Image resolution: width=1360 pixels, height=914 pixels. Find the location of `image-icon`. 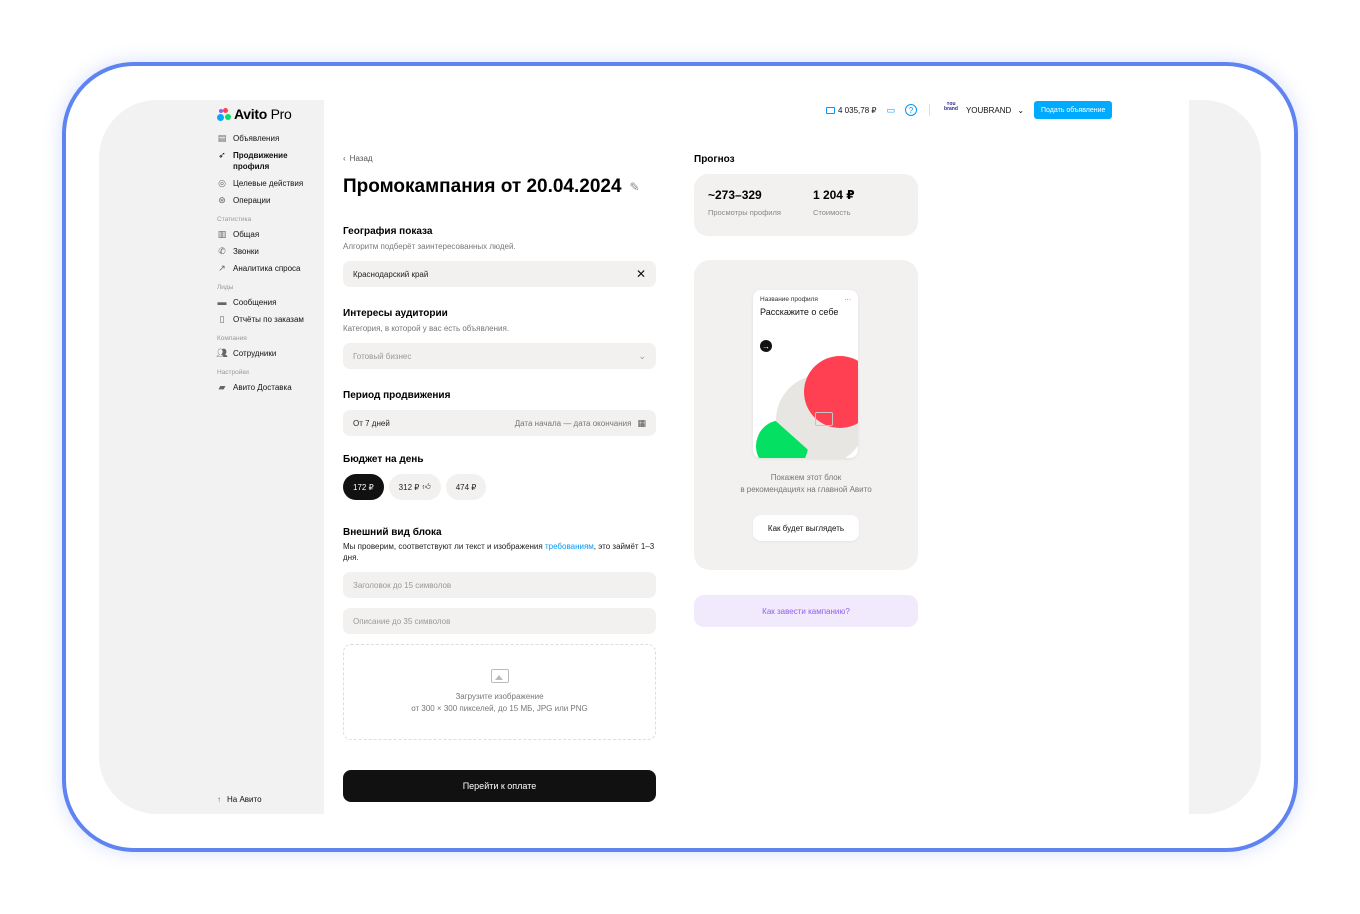

image-icon is located at coordinates (499, 676).